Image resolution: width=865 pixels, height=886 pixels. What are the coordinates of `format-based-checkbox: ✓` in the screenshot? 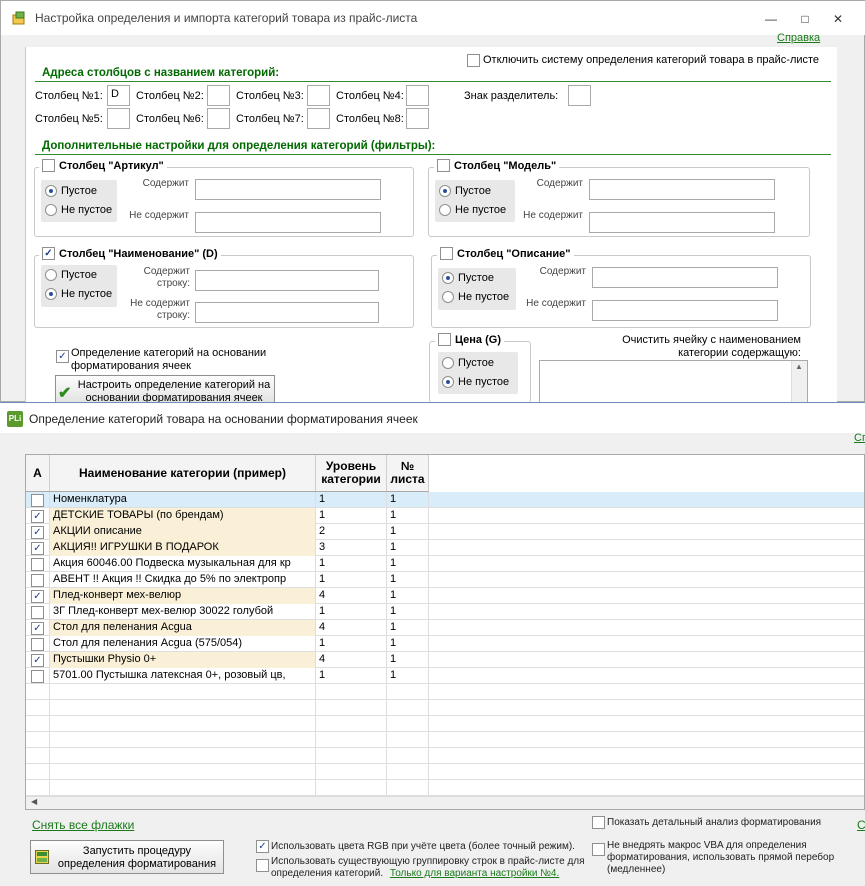 It's located at (62, 356).